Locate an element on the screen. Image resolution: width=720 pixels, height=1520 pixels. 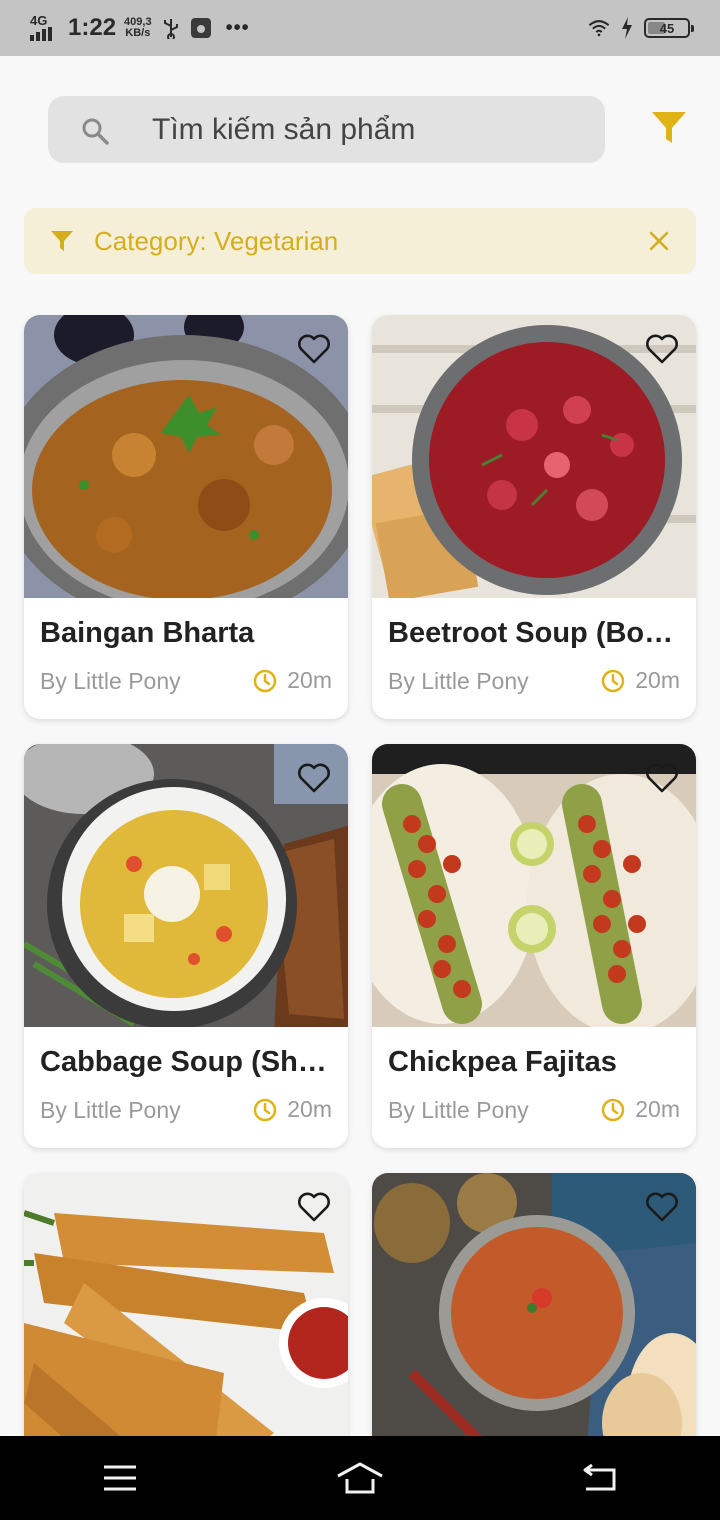
battery-icon: 45 is located at coordinates (669, 28).